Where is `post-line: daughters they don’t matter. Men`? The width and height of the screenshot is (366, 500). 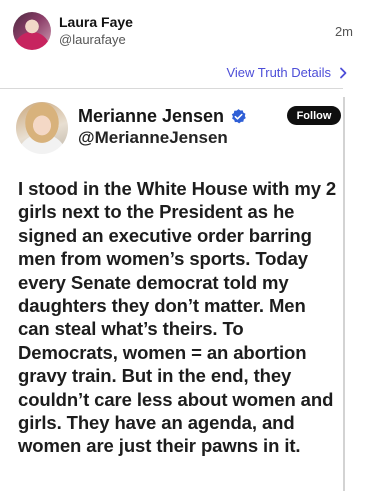
post-line: daughters they don’t matter. Men is located at coordinates (162, 306).